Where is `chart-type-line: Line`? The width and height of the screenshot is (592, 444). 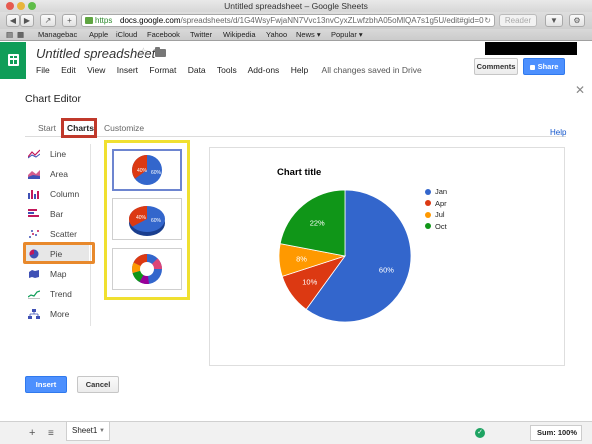
chart-type-line: Line is located at coordinates (57, 154).